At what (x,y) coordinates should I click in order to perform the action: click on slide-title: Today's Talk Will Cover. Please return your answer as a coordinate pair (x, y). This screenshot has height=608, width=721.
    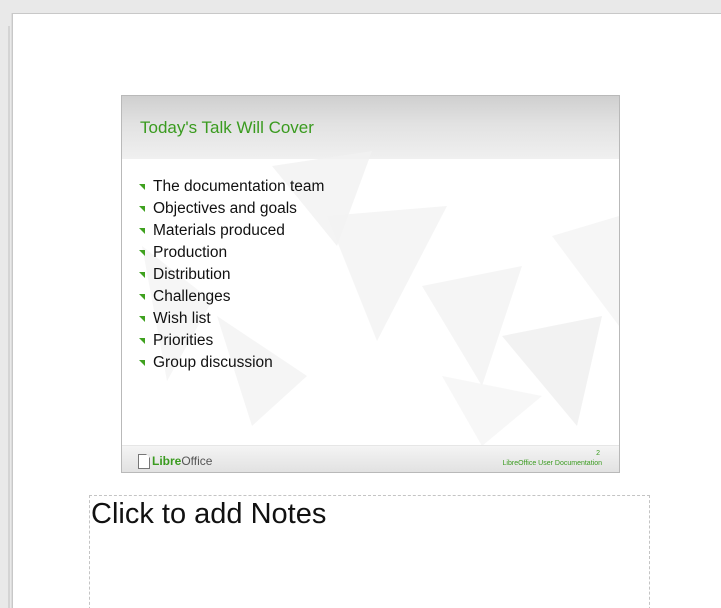
    Looking at the image, I should click on (227, 127).